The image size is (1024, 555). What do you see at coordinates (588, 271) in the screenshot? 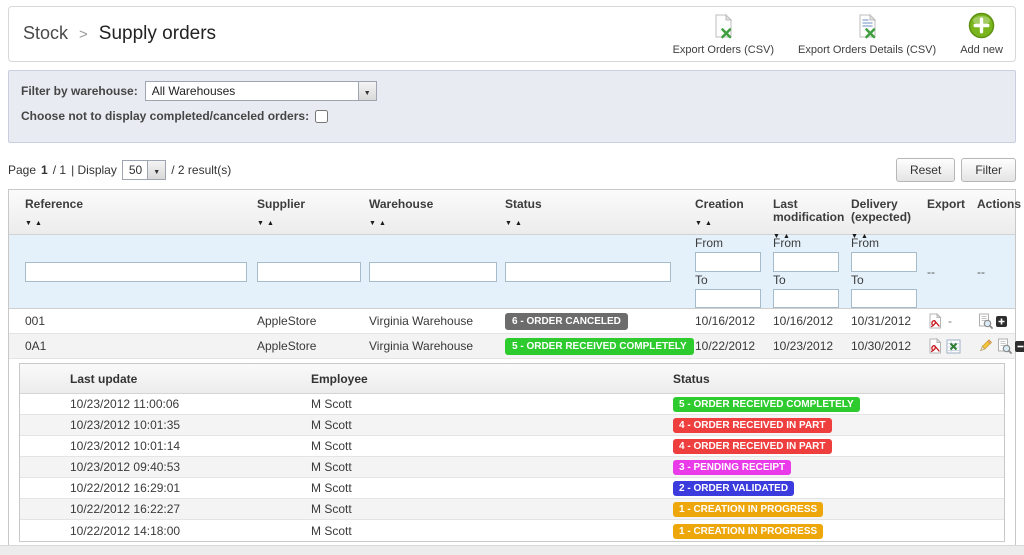
I see `status-filter-input` at bounding box center [588, 271].